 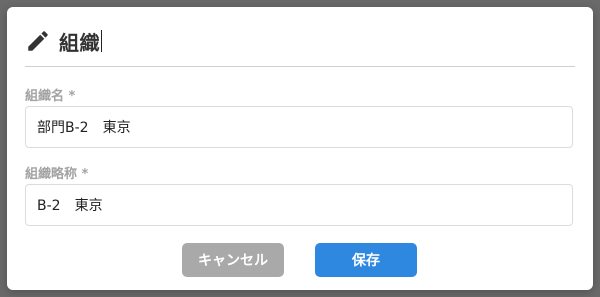 I want to click on header-divider, so click(x=300, y=66).